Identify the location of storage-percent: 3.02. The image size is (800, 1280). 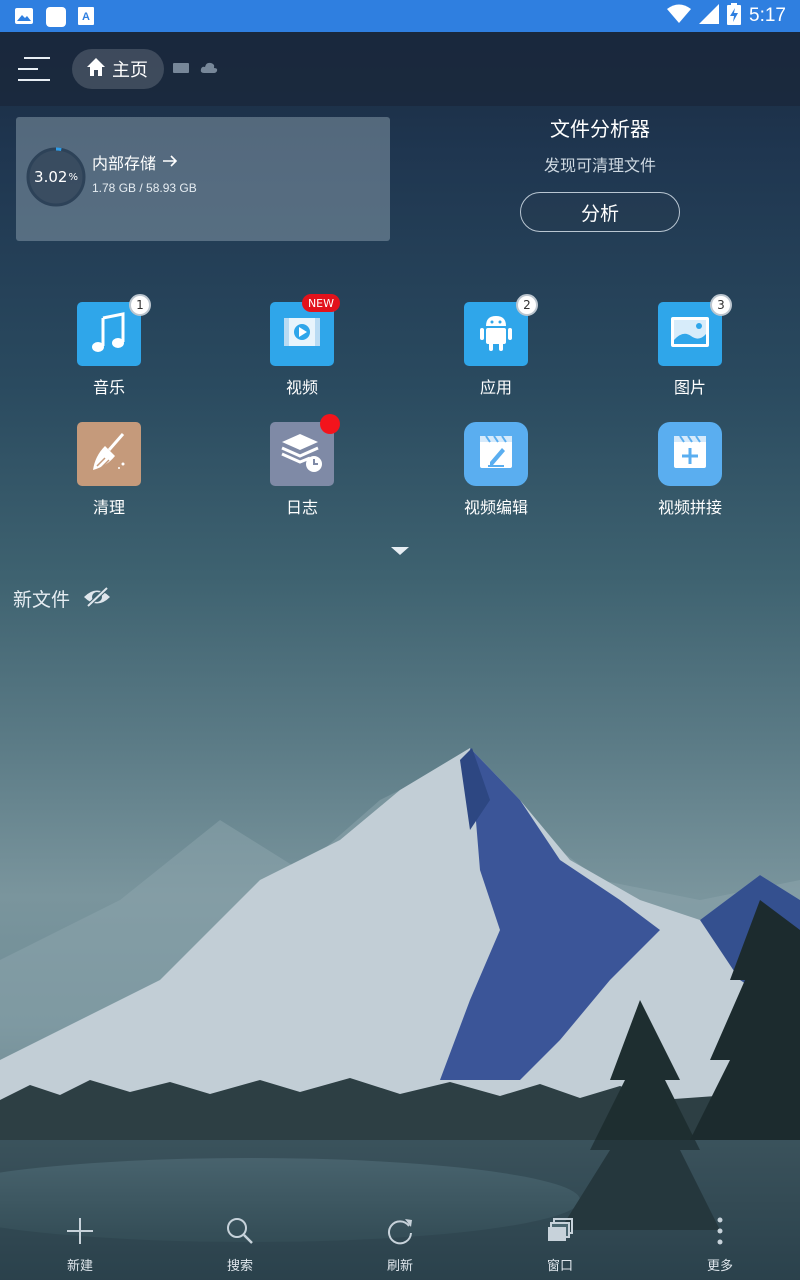
(51, 177).